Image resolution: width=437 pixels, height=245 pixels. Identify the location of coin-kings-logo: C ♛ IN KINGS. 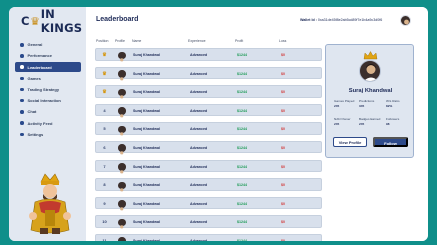
(53, 21).